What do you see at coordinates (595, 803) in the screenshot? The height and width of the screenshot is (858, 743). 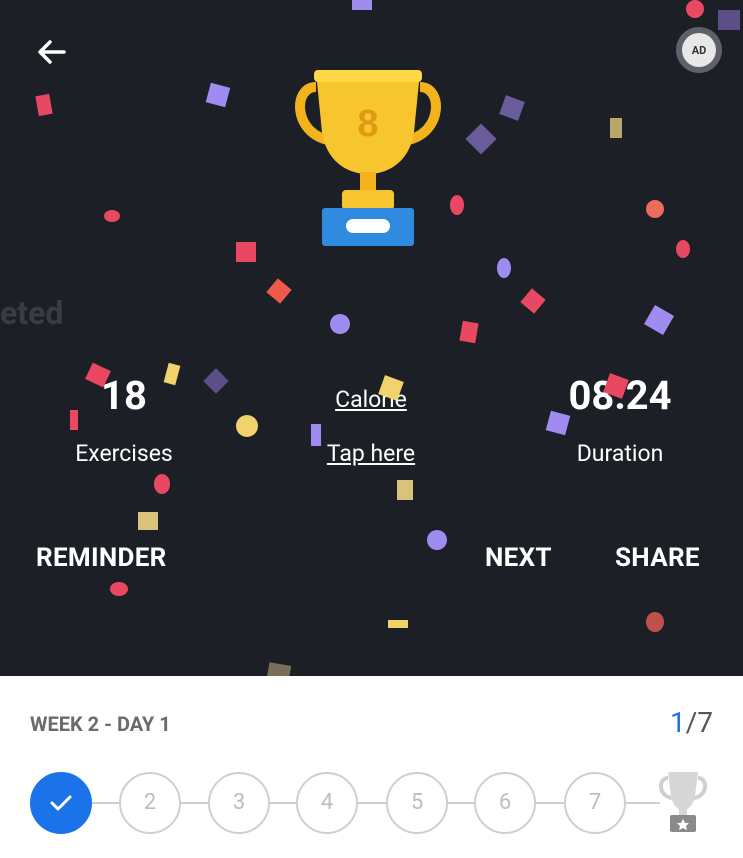 I see `day-7: 7` at bounding box center [595, 803].